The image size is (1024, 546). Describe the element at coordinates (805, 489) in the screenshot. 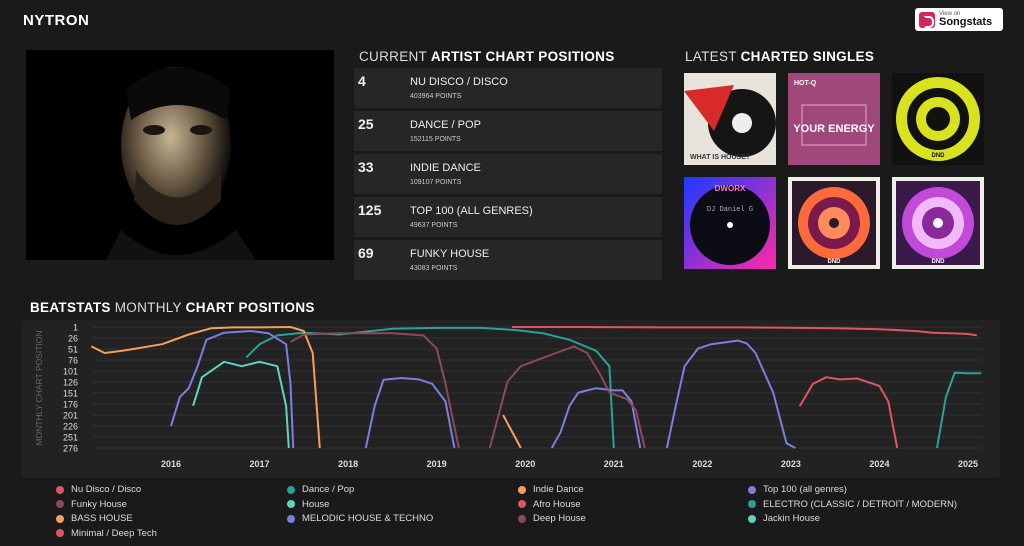

I see `legend-label: Top 100 (all genres)` at that location.